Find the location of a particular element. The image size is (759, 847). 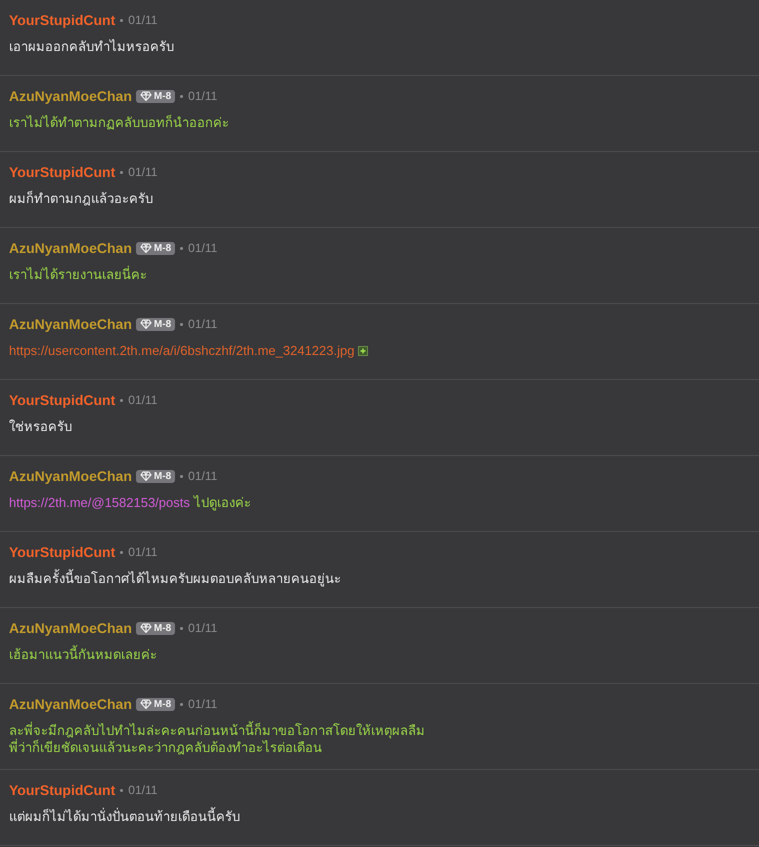

message-text: เอาผมออกคลับทำไมหรอครับ is located at coordinates (91, 46).